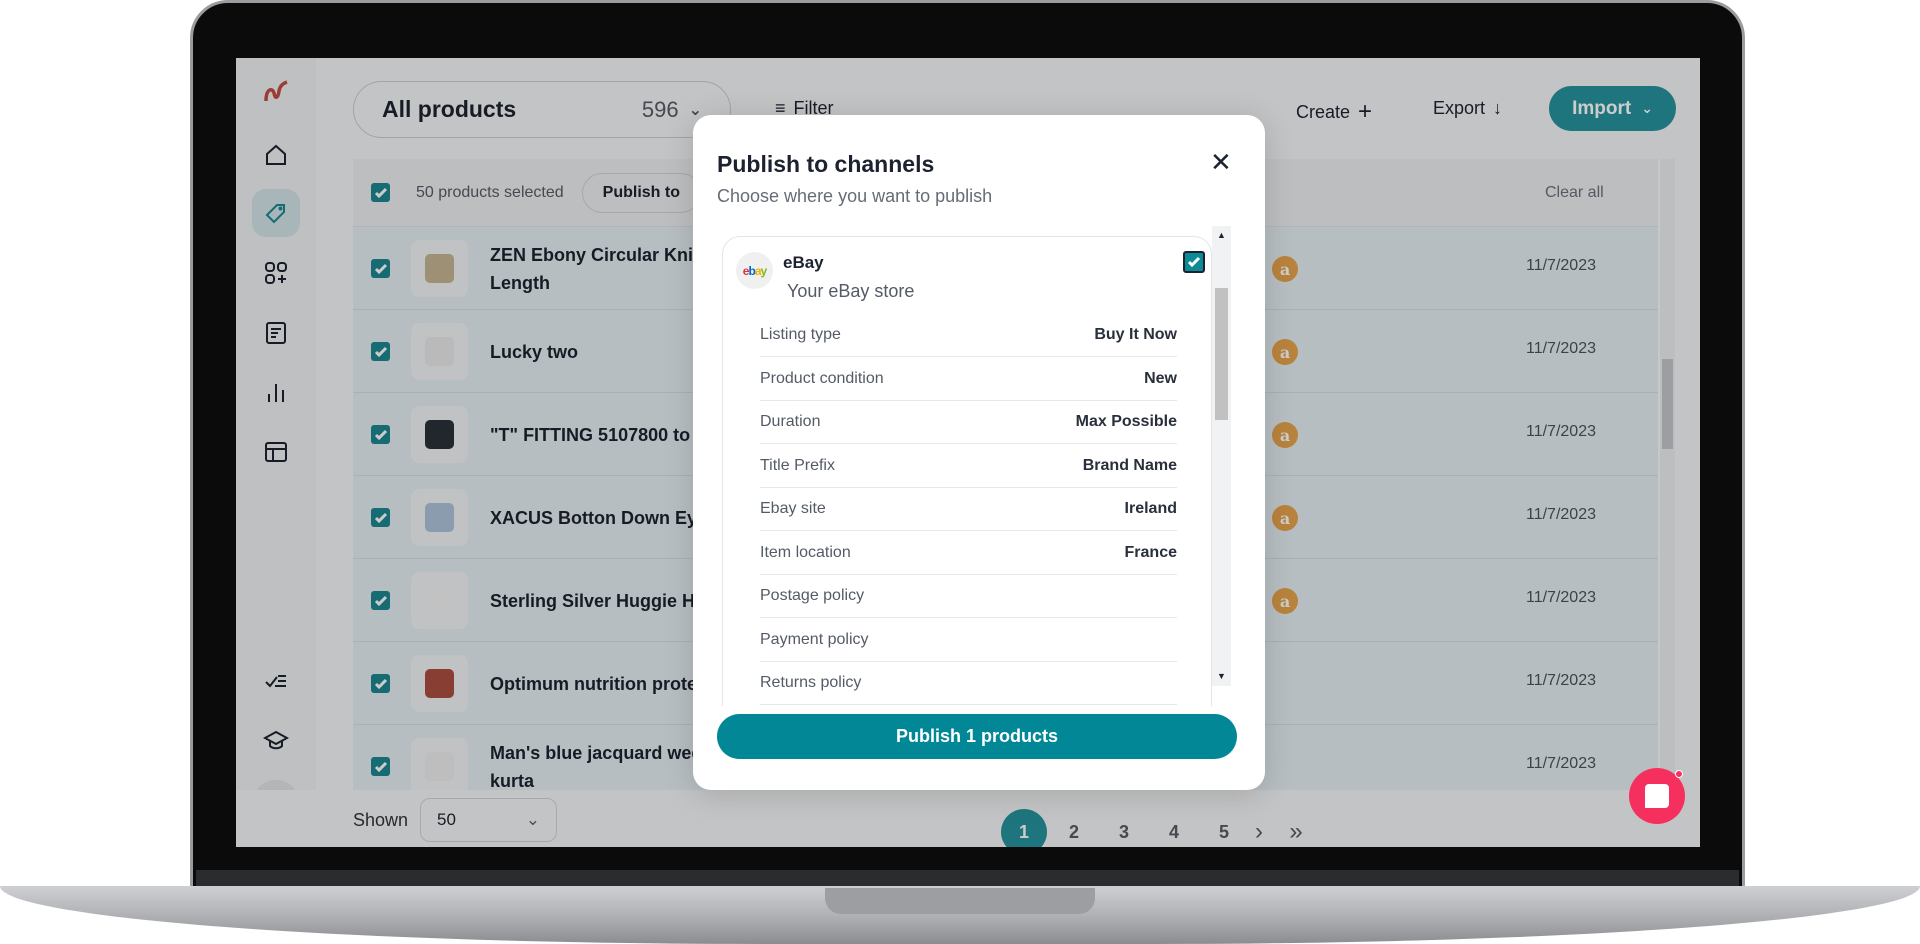 The width and height of the screenshot is (1920, 944). What do you see at coordinates (851, 291) in the screenshot?
I see `channel-store: Your eBay store` at bounding box center [851, 291].